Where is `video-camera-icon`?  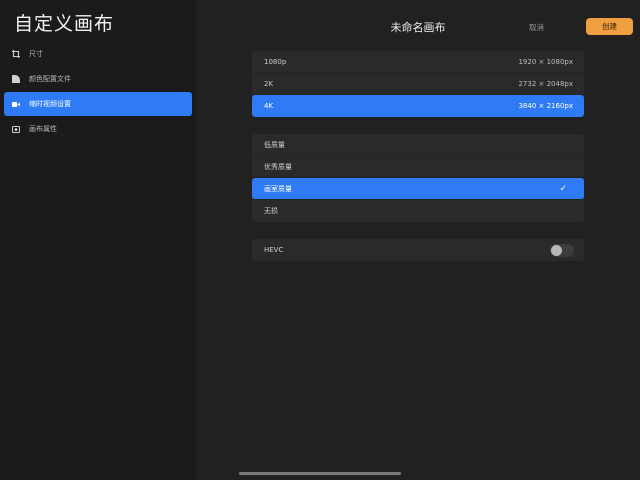
video-camera-icon is located at coordinates (16, 104).